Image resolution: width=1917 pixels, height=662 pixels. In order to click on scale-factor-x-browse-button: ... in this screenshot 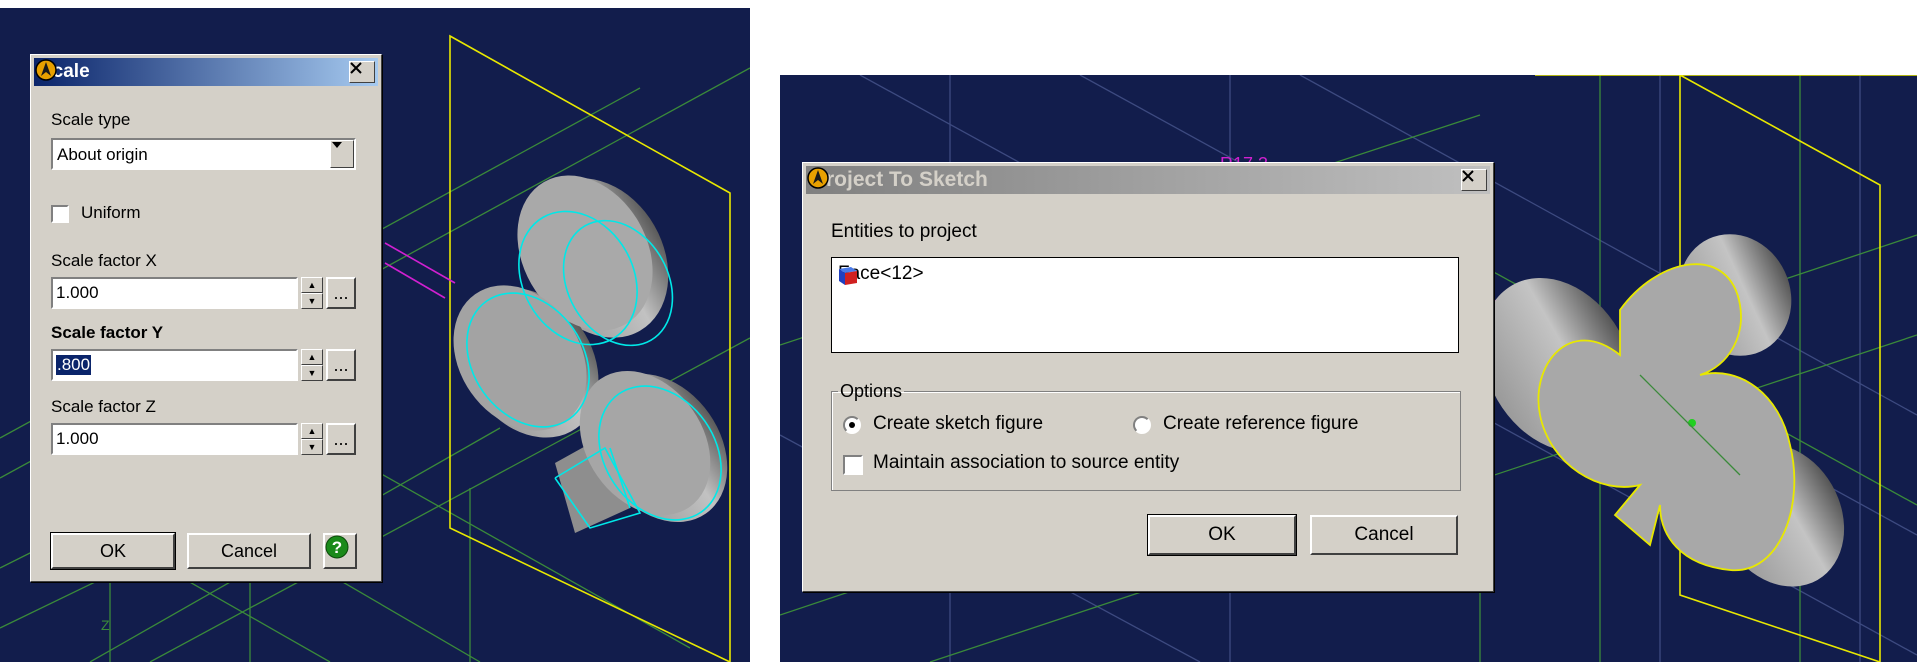, I will do `click(341, 293)`.